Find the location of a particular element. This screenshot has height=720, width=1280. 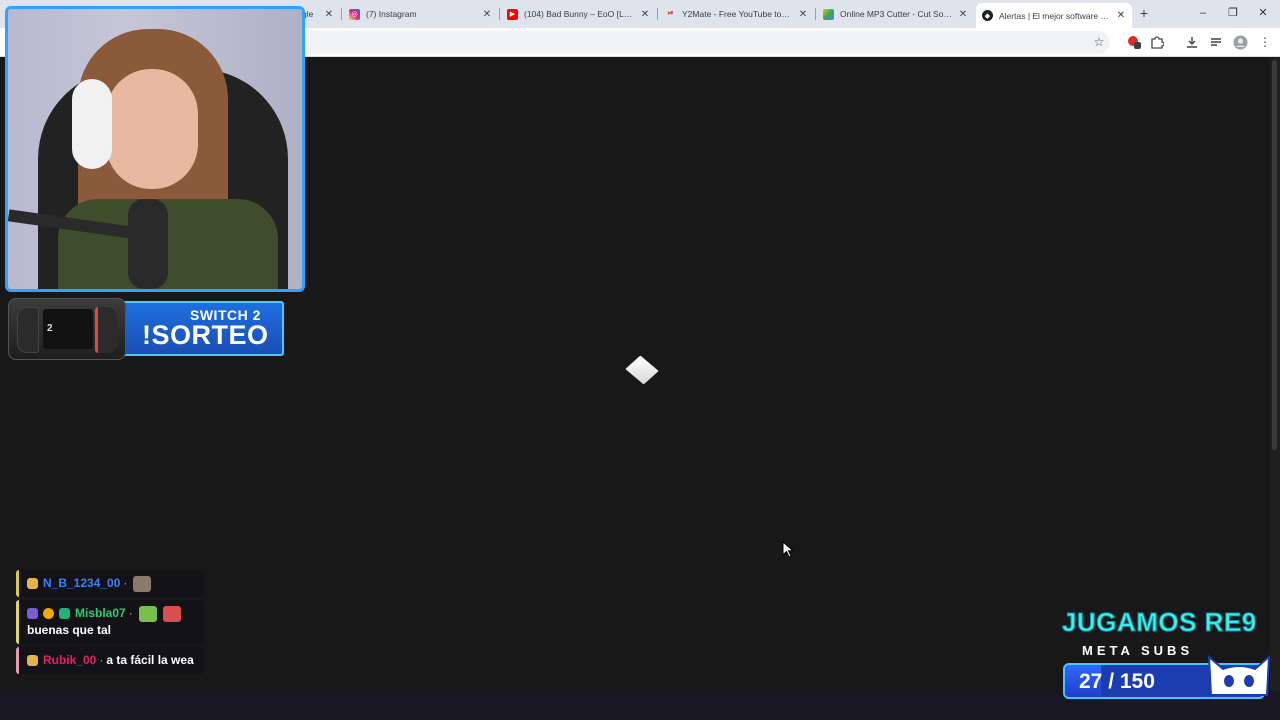

scrollbar-thumb is located at coordinates (1274, 255).